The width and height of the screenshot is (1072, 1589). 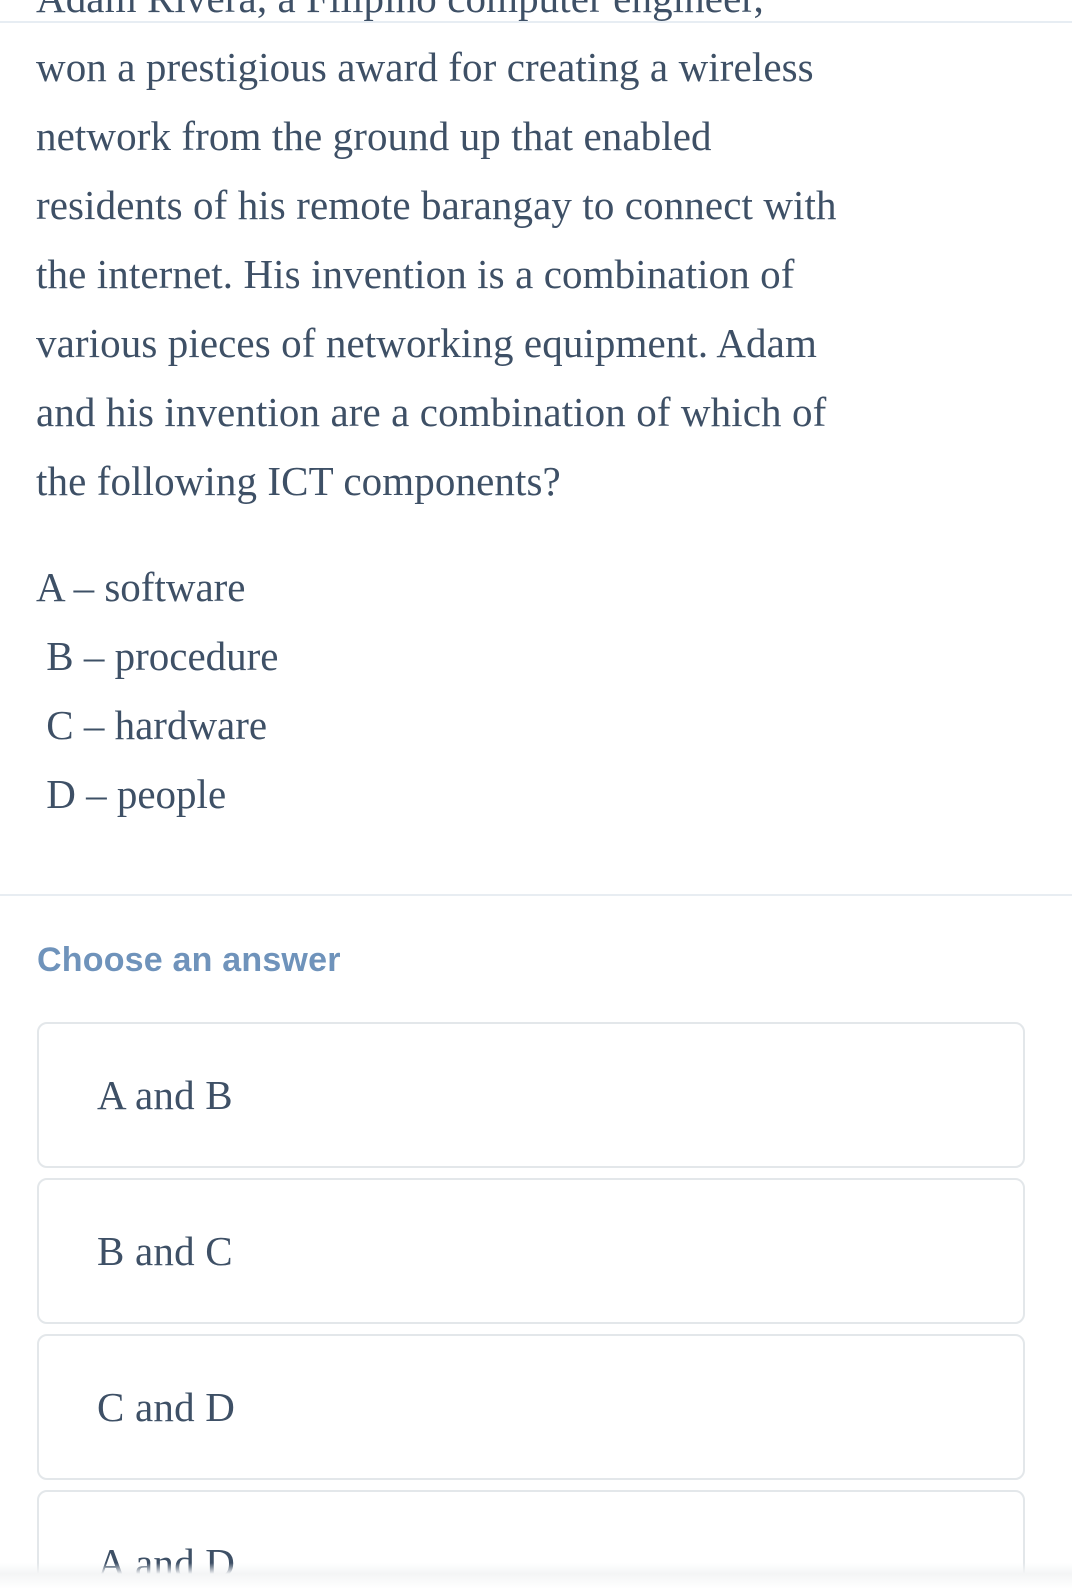 I want to click on choose-an-answer-heading: Choose an answer, so click(x=189, y=960).